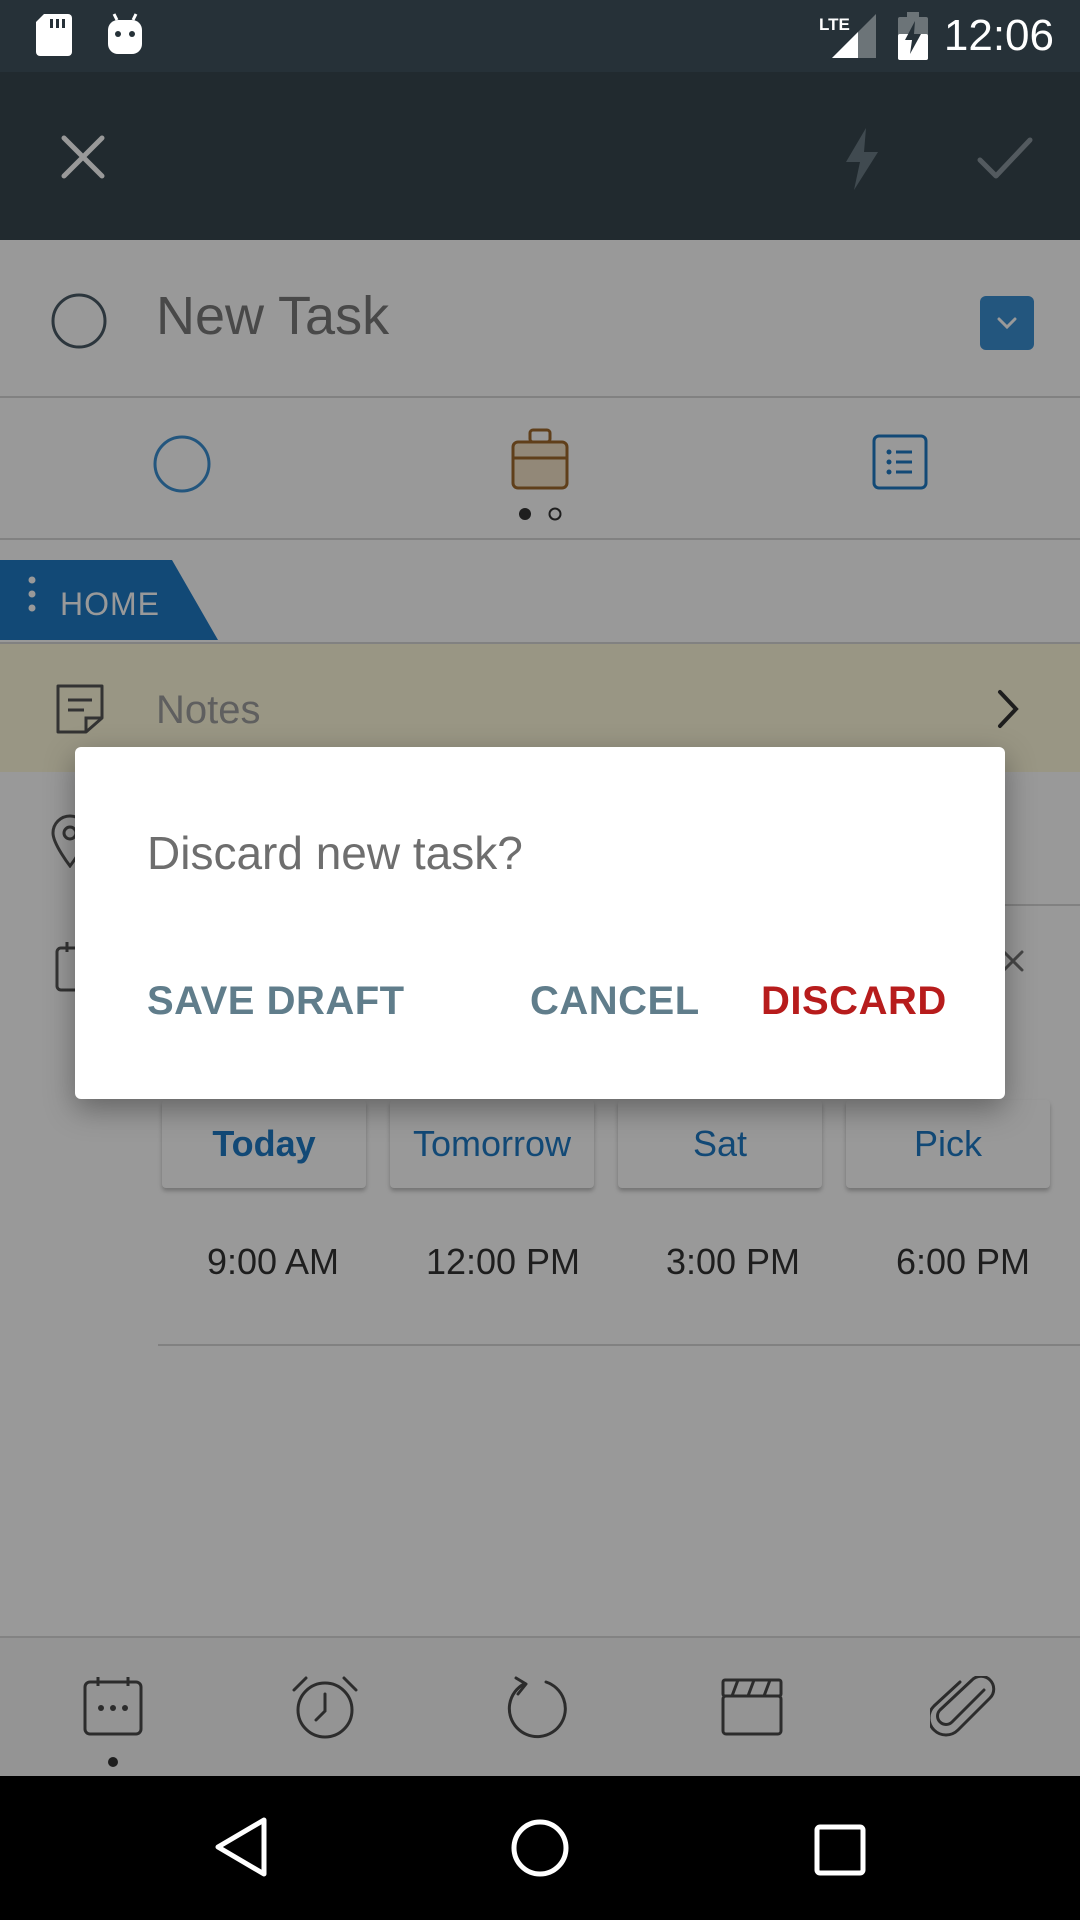 Image resolution: width=1080 pixels, height=1920 pixels. What do you see at coordinates (847, 35) in the screenshot?
I see `lte-signal-icon: LTE` at bounding box center [847, 35].